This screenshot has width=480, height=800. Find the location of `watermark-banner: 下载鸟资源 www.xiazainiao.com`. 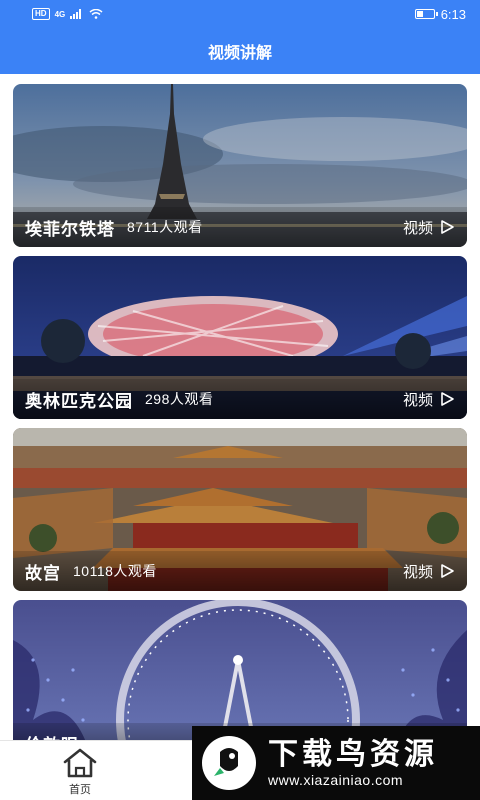

watermark-banner: 下载鸟资源 www.xiazainiao.com is located at coordinates (336, 763).